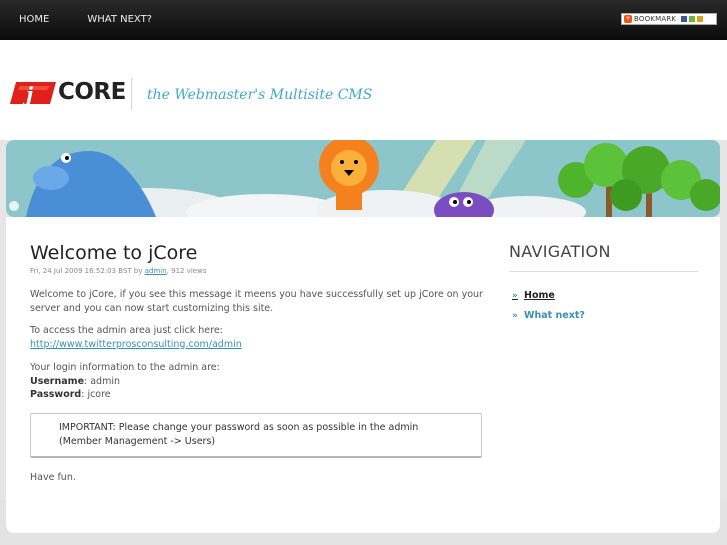 This screenshot has width=727, height=545. Describe the element at coordinates (539, 295) in the screenshot. I see `sidebar-item-label: Home` at that location.